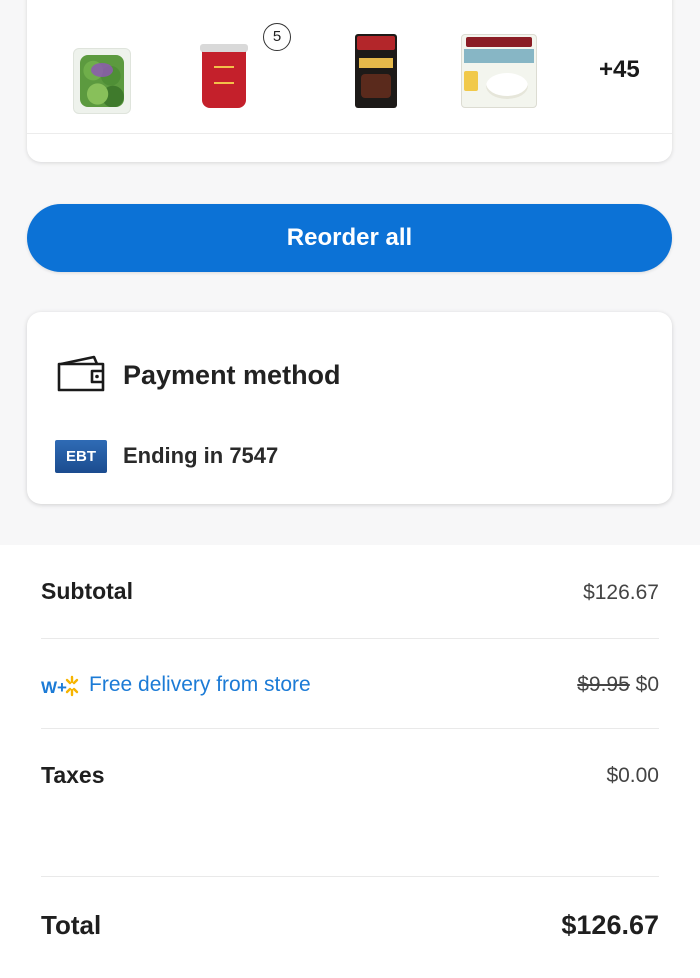 The width and height of the screenshot is (700, 978). What do you see at coordinates (224, 48) in the screenshot?
I see `ramen-cup-rim` at bounding box center [224, 48].